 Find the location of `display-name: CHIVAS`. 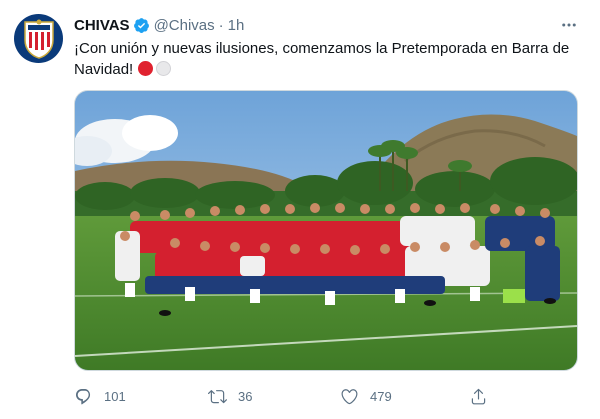

display-name: CHIVAS is located at coordinates (102, 25).